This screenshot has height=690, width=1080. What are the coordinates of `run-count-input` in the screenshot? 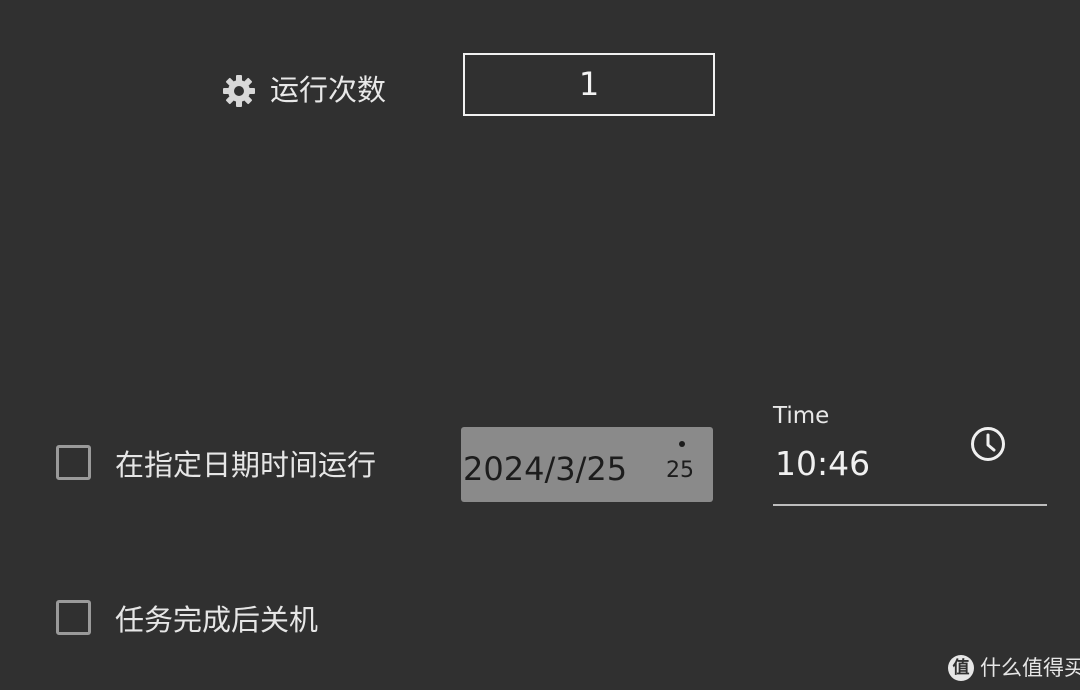 It's located at (589, 84).